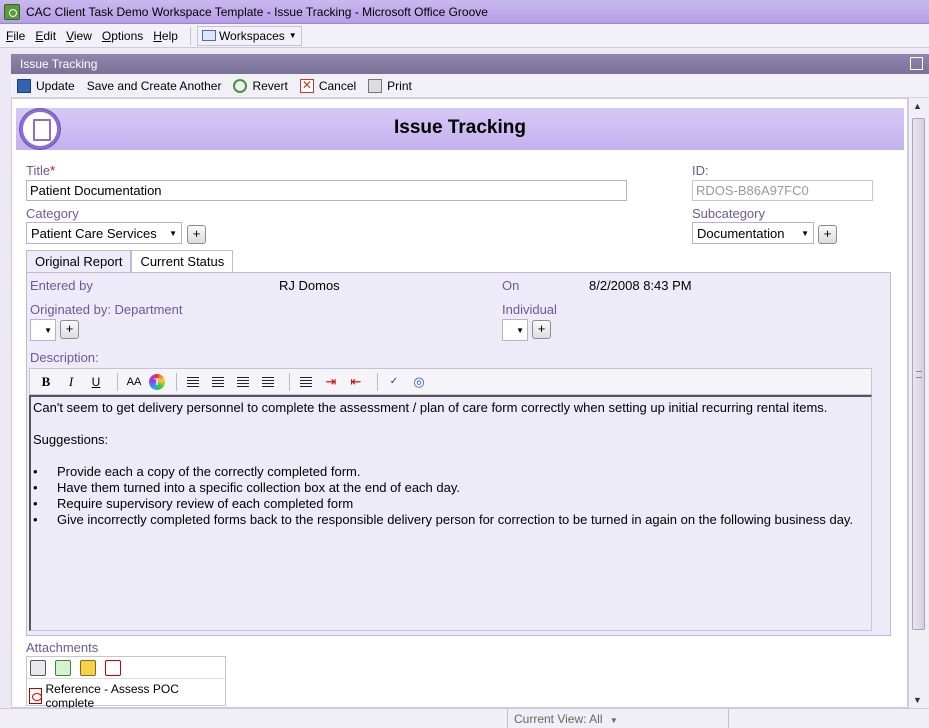 Image resolution: width=929 pixels, height=728 pixels. I want to click on print-button: Print, so click(390, 85).